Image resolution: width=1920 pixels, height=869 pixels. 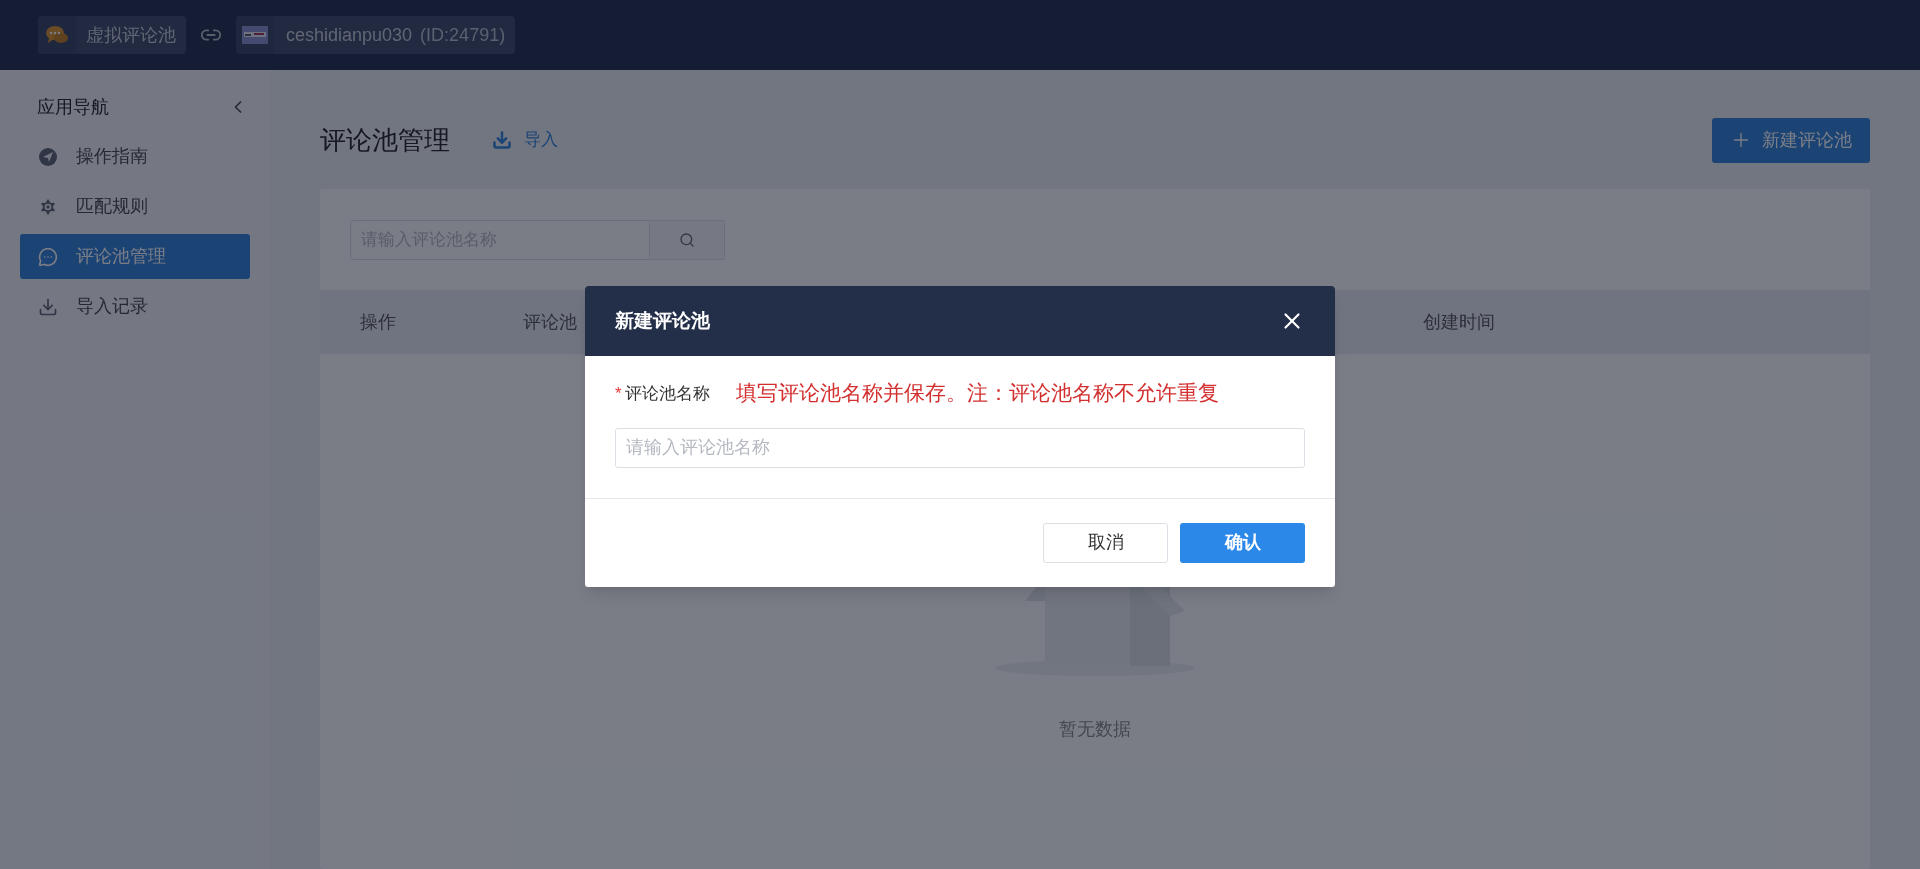 What do you see at coordinates (349, 35) in the screenshot?
I see `shop-name: ceshidianpu030` at bounding box center [349, 35].